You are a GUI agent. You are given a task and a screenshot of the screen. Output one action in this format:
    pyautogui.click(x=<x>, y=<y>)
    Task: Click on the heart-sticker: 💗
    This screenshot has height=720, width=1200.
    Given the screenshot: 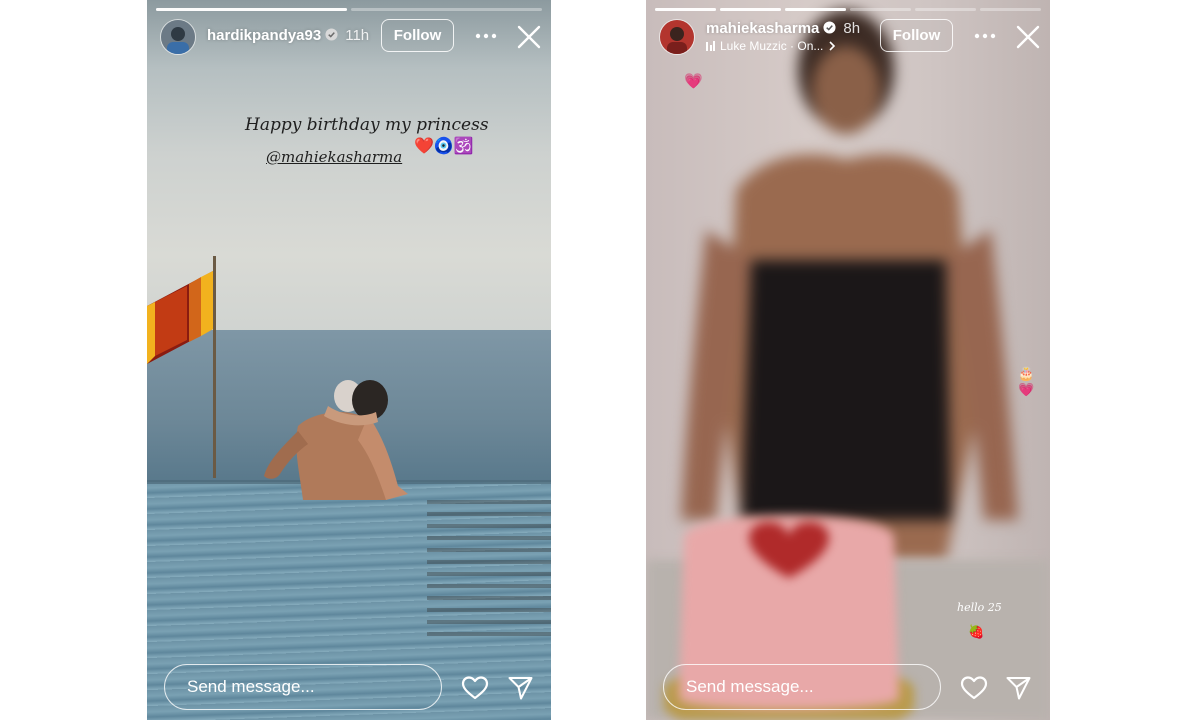 What is the action you would take?
    pyautogui.click(x=693, y=81)
    